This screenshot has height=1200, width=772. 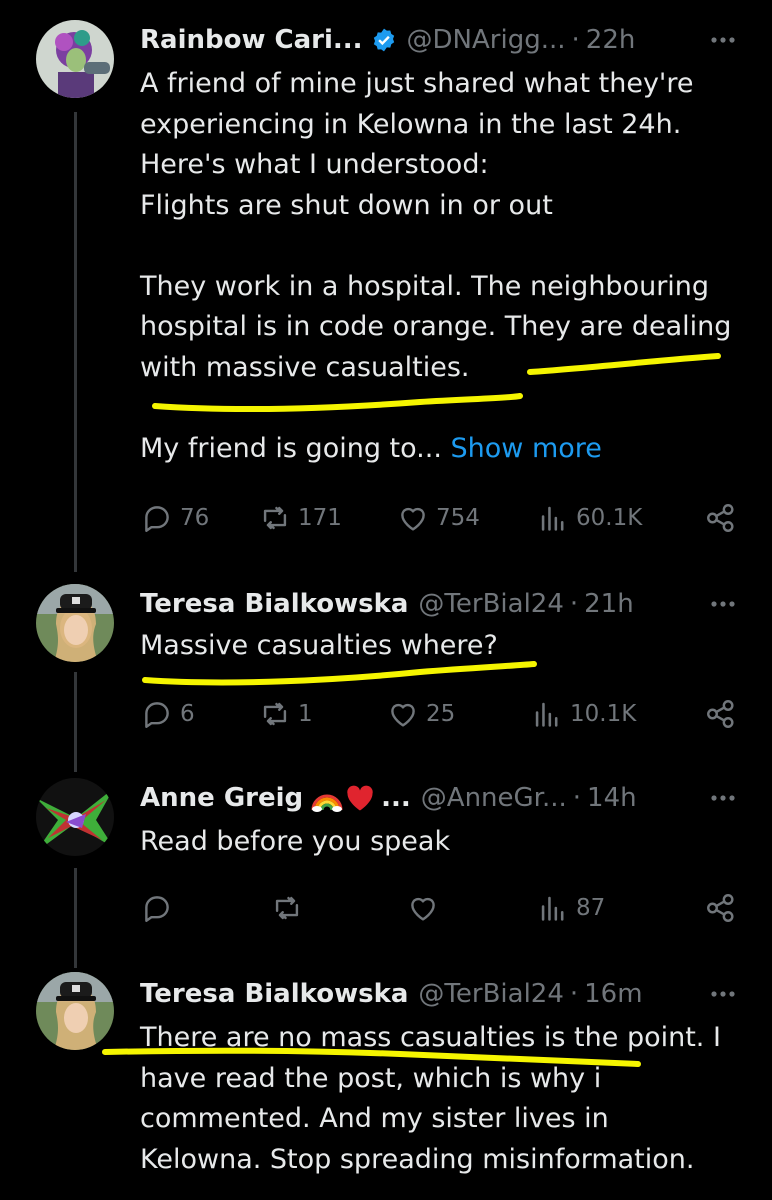 I want to click on action-bar: 6 1 25 10.1K, so click(x=440, y=714).